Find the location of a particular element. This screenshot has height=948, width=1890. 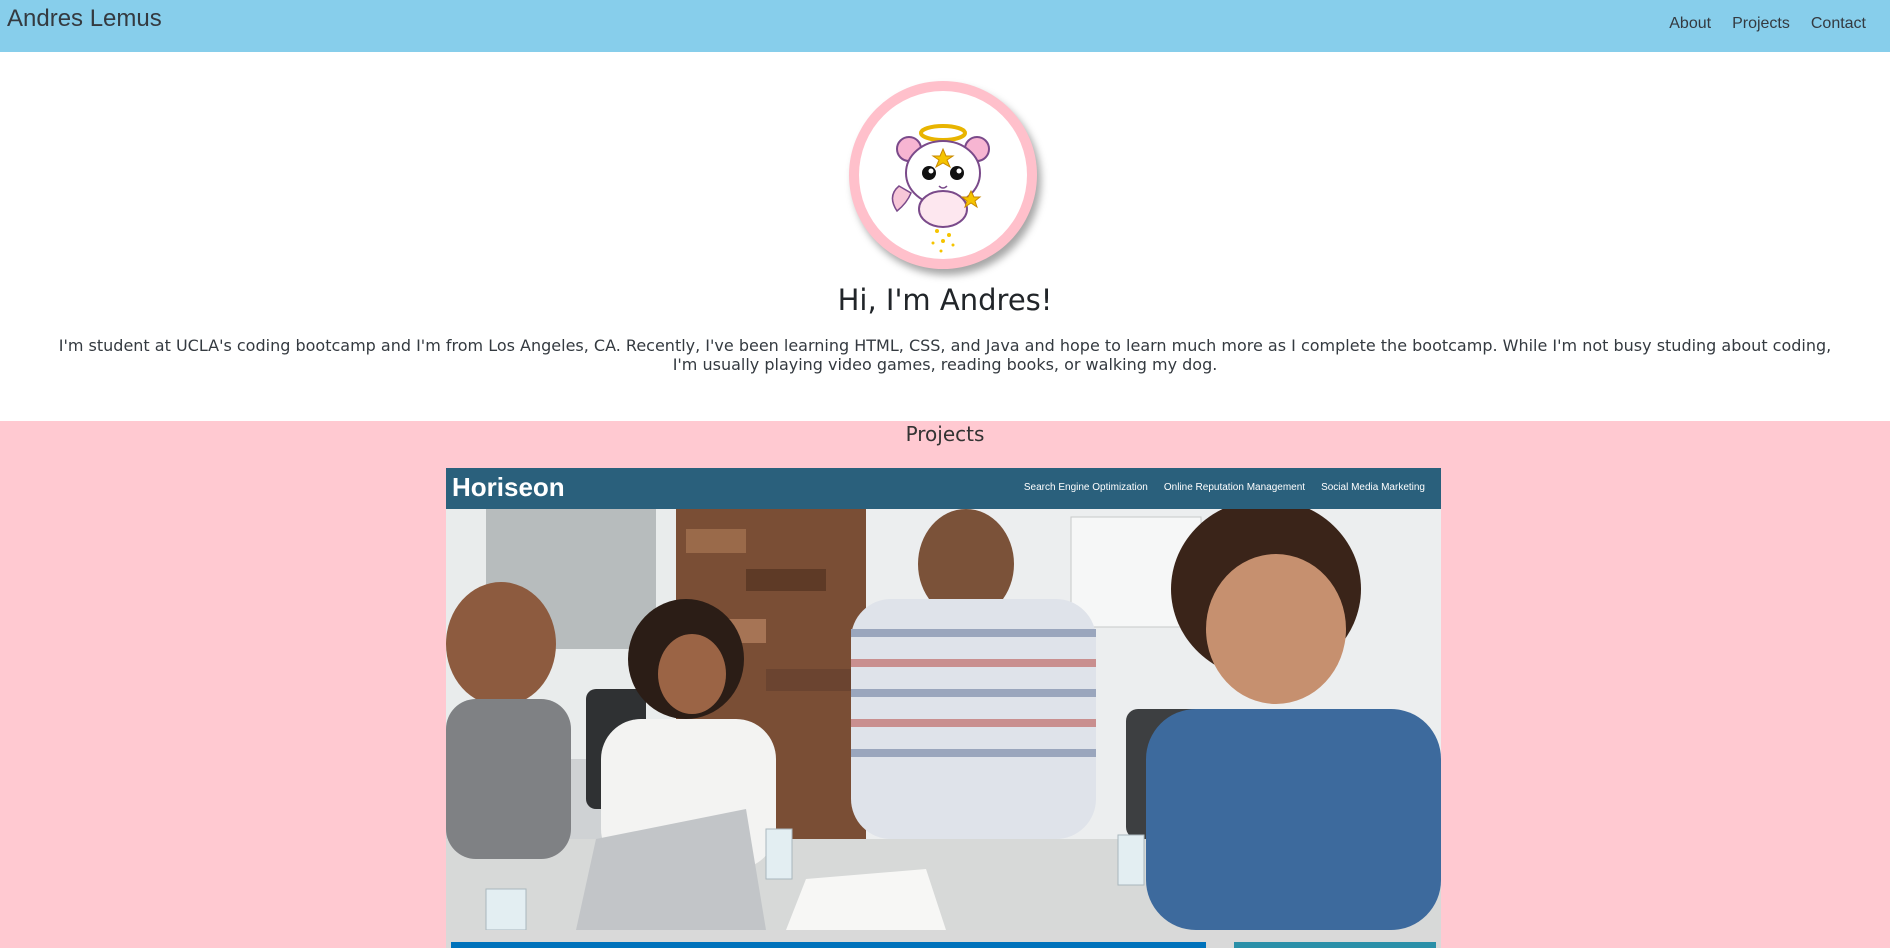

nav-links: About Projects Contact is located at coordinates (1757, 24).